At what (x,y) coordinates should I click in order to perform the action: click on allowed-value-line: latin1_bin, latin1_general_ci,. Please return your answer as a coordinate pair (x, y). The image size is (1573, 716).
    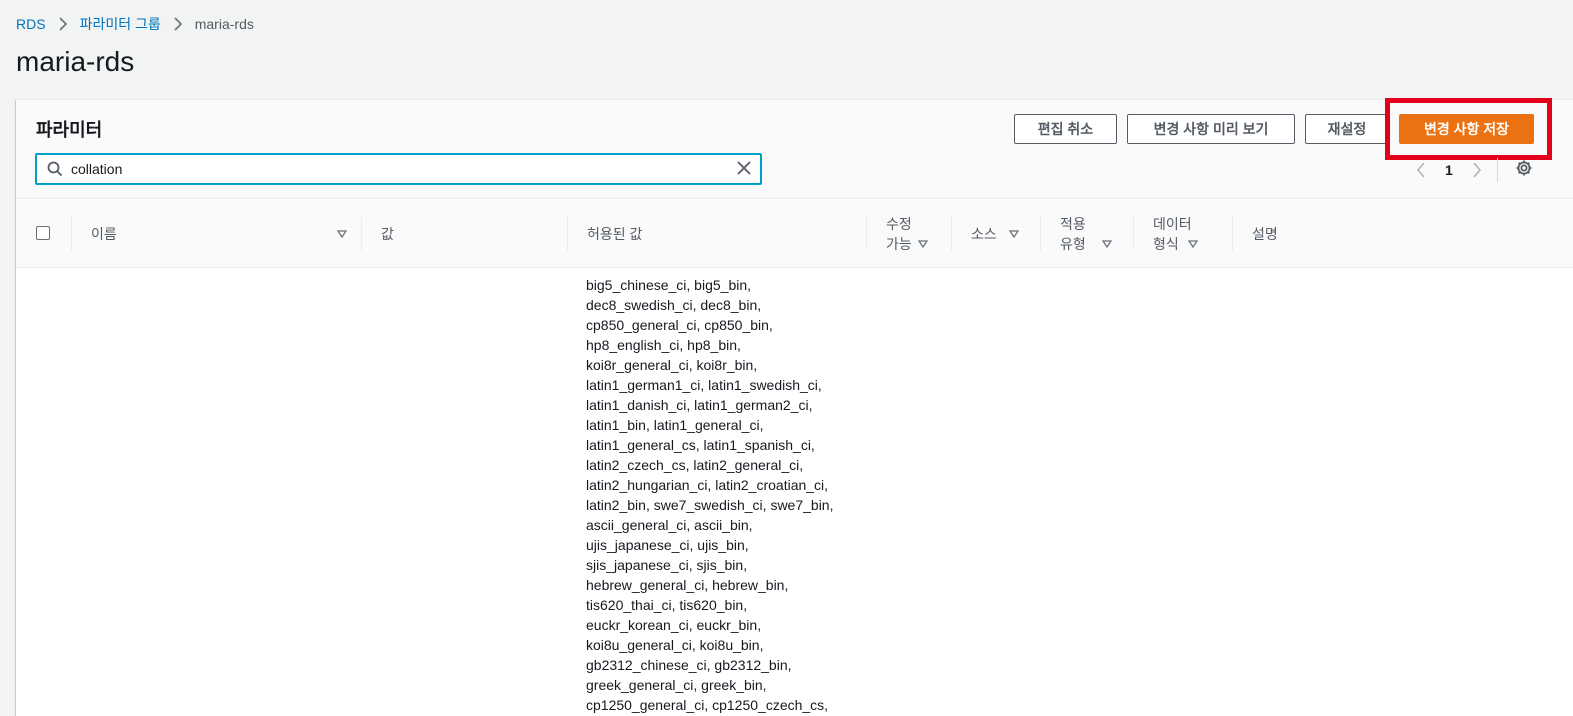
    Looking at the image, I should click on (675, 425).